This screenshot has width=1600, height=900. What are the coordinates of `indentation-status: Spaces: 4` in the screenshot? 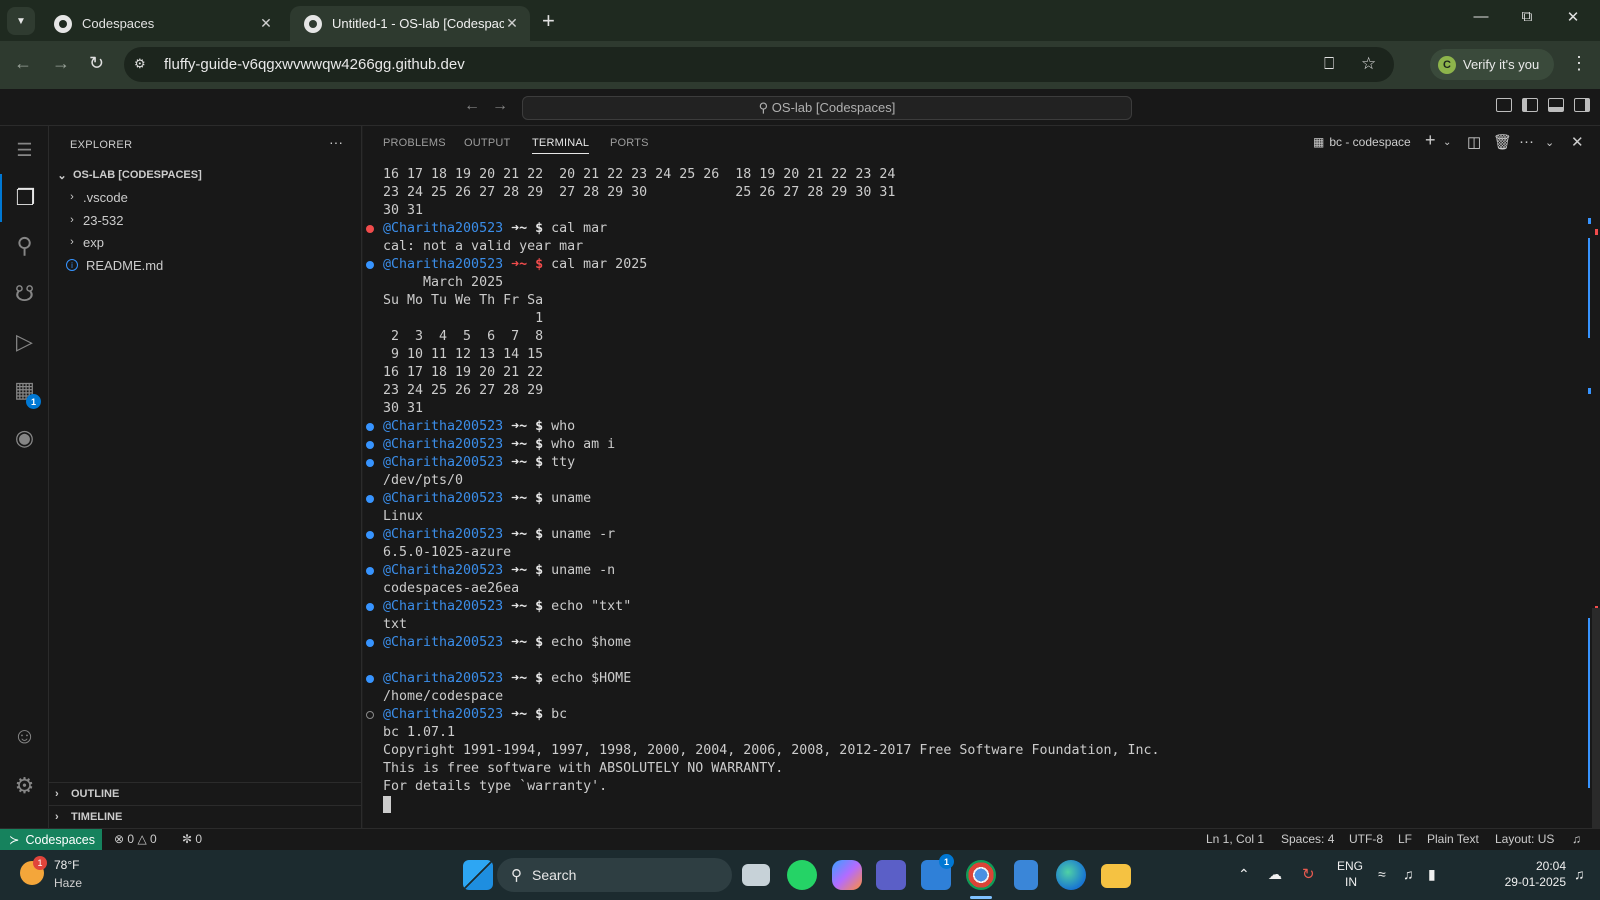 It's located at (1307, 839).